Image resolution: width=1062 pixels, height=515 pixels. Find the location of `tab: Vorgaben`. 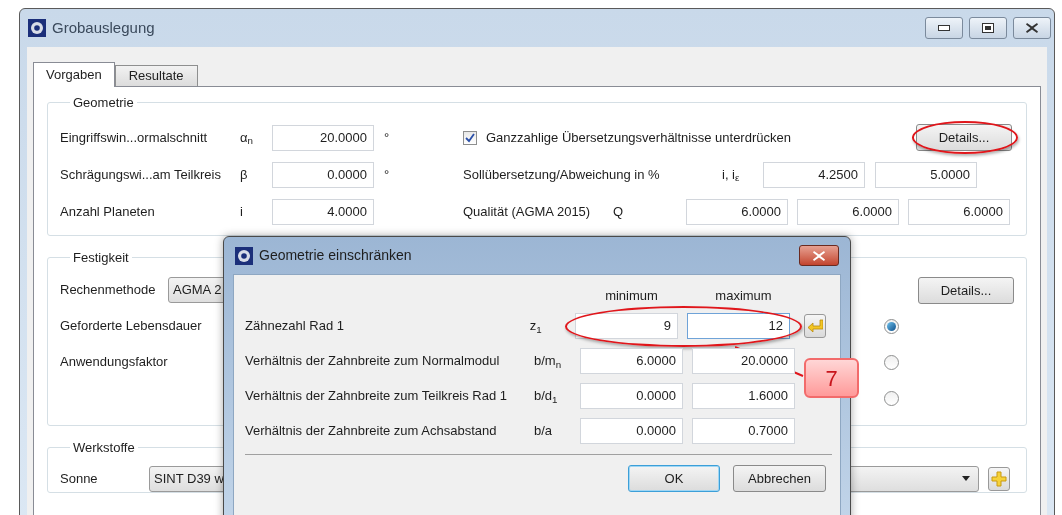

tab: Vorgaben is located at coordinates (74, 74).